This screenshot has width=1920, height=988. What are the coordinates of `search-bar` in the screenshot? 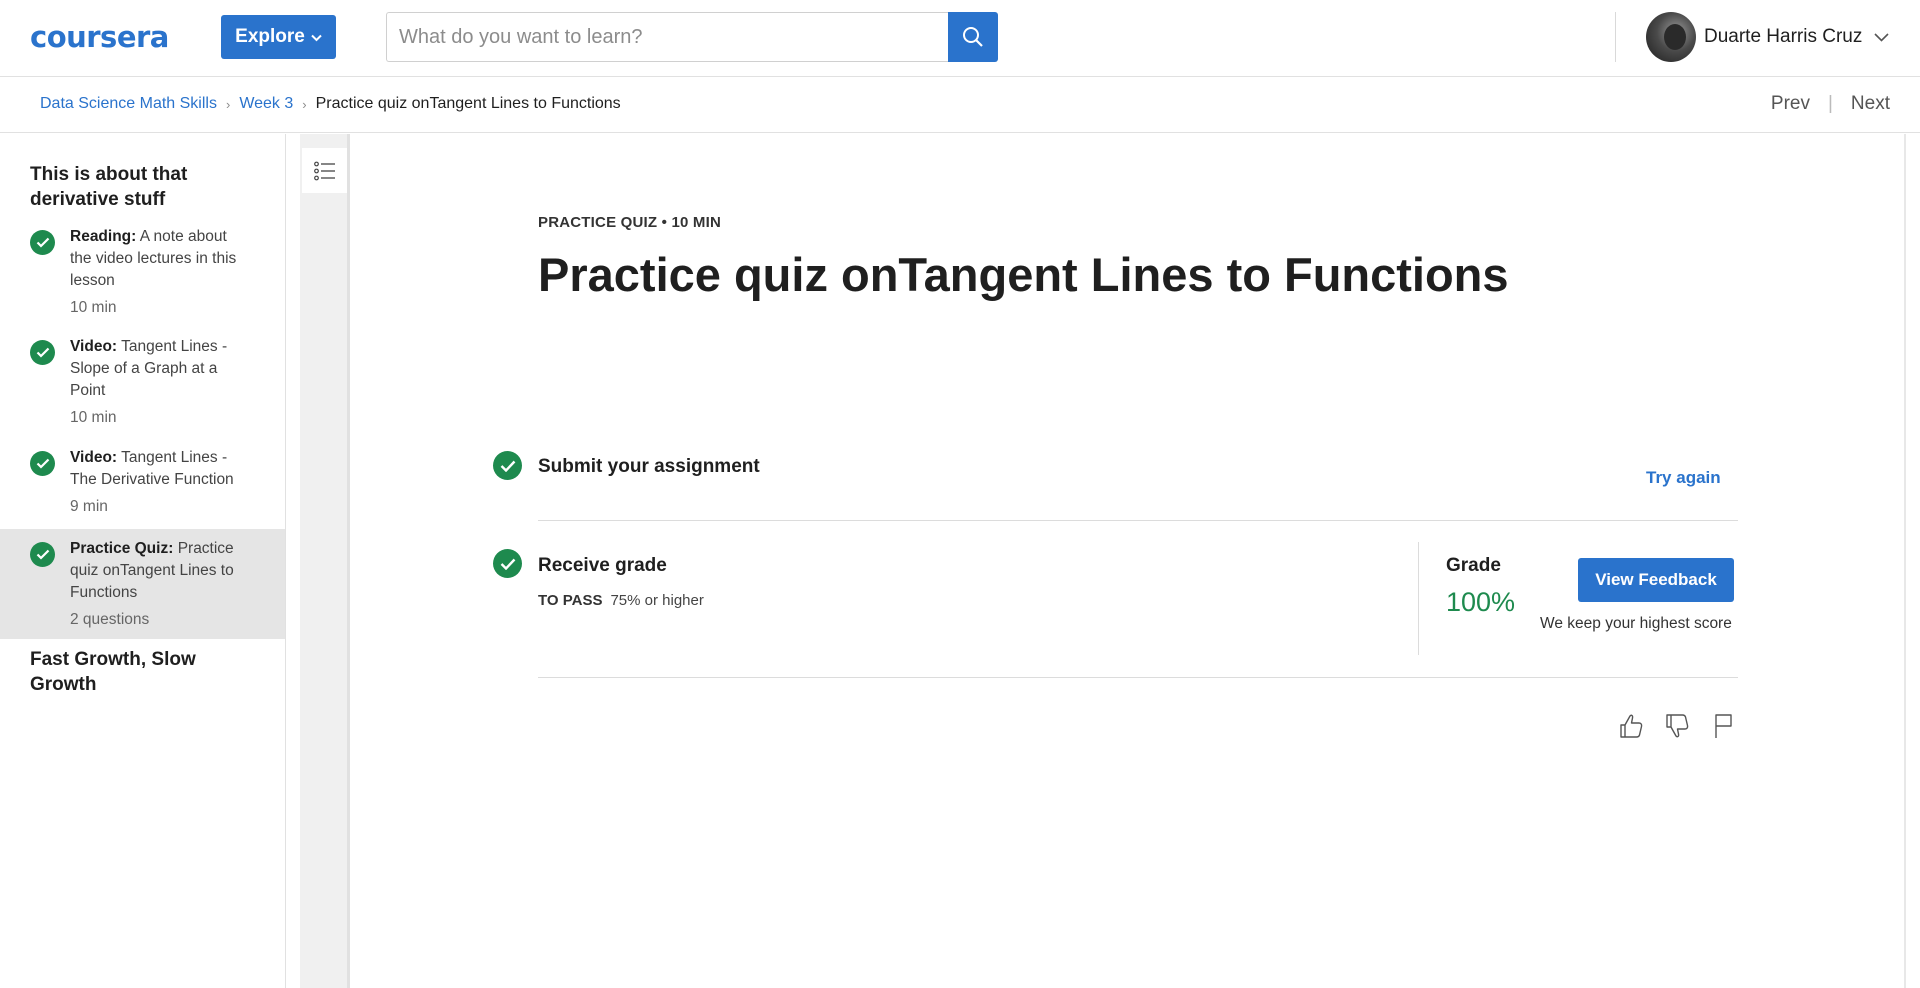 It's located at (692, 37).